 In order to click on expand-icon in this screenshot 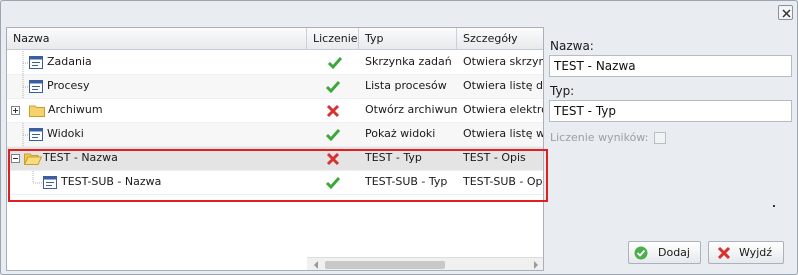, I will do `click(15, 110)`.